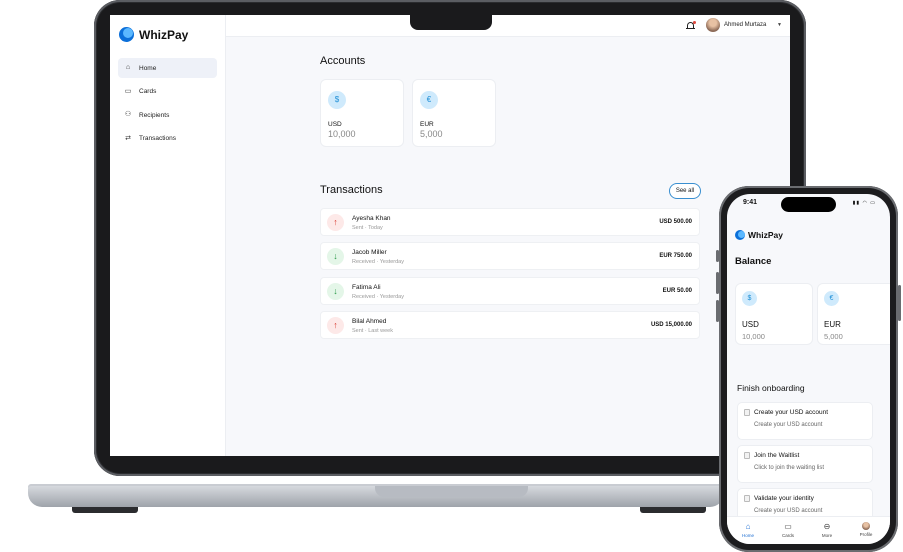 Image resolution: width=903 pixels, height=552 pixels. I want to click on onboarding-heading: Finish onboarding, so click(771, 388).